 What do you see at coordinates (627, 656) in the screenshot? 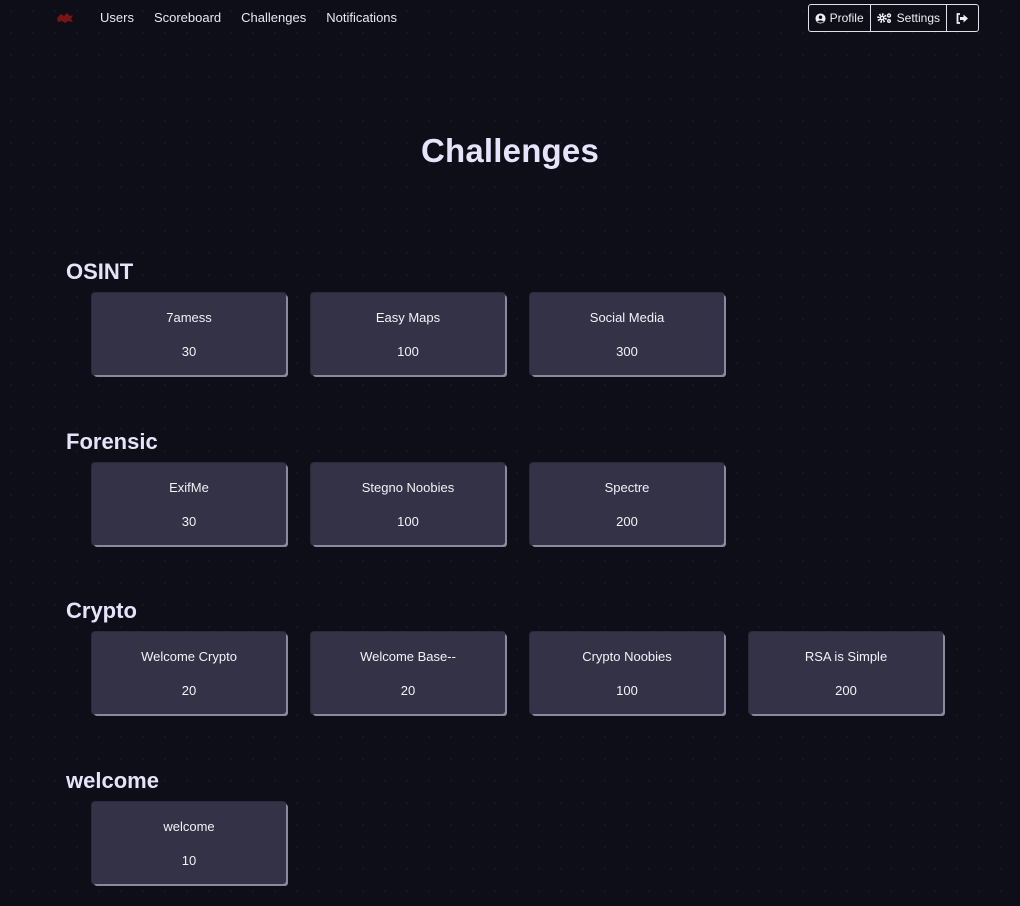
I see `challenge-name: Crypto Noobies` at bounding box center [627, 656].